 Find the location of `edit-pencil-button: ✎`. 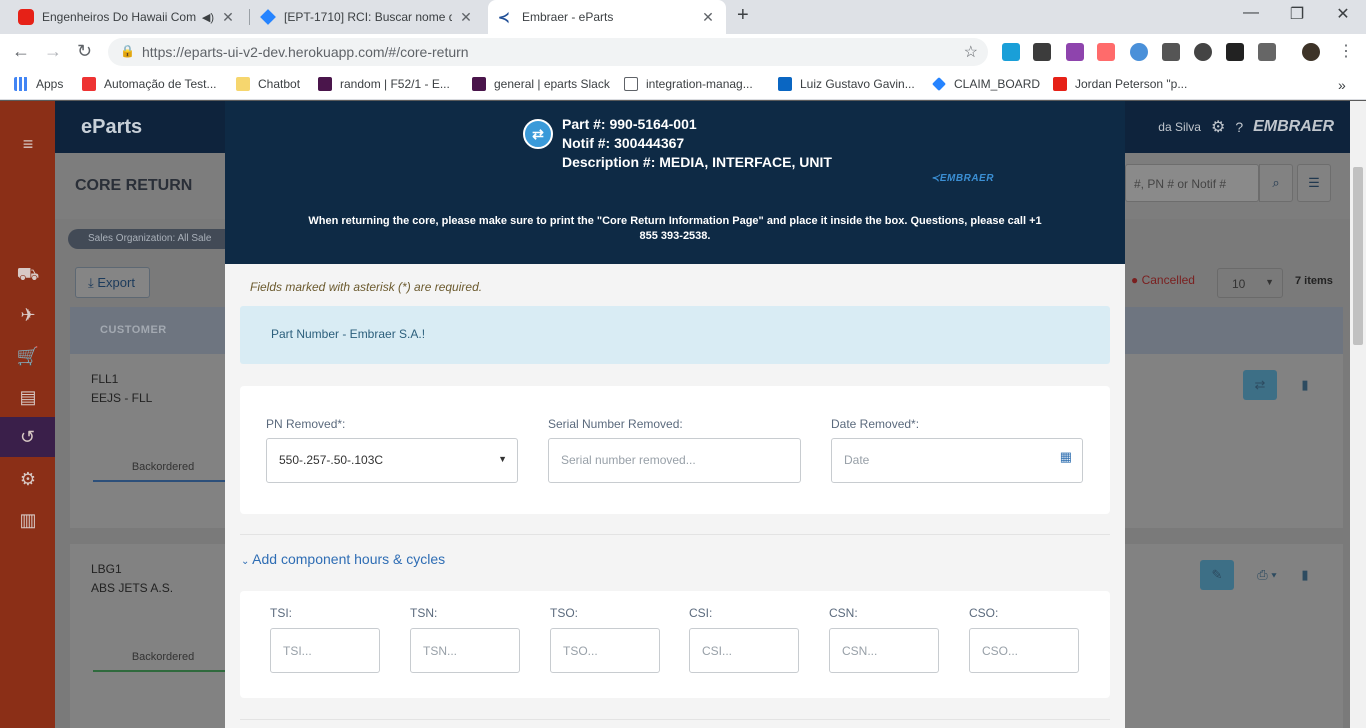

edit-pencil-button: ✎ is located at coordinates (1217, 575).